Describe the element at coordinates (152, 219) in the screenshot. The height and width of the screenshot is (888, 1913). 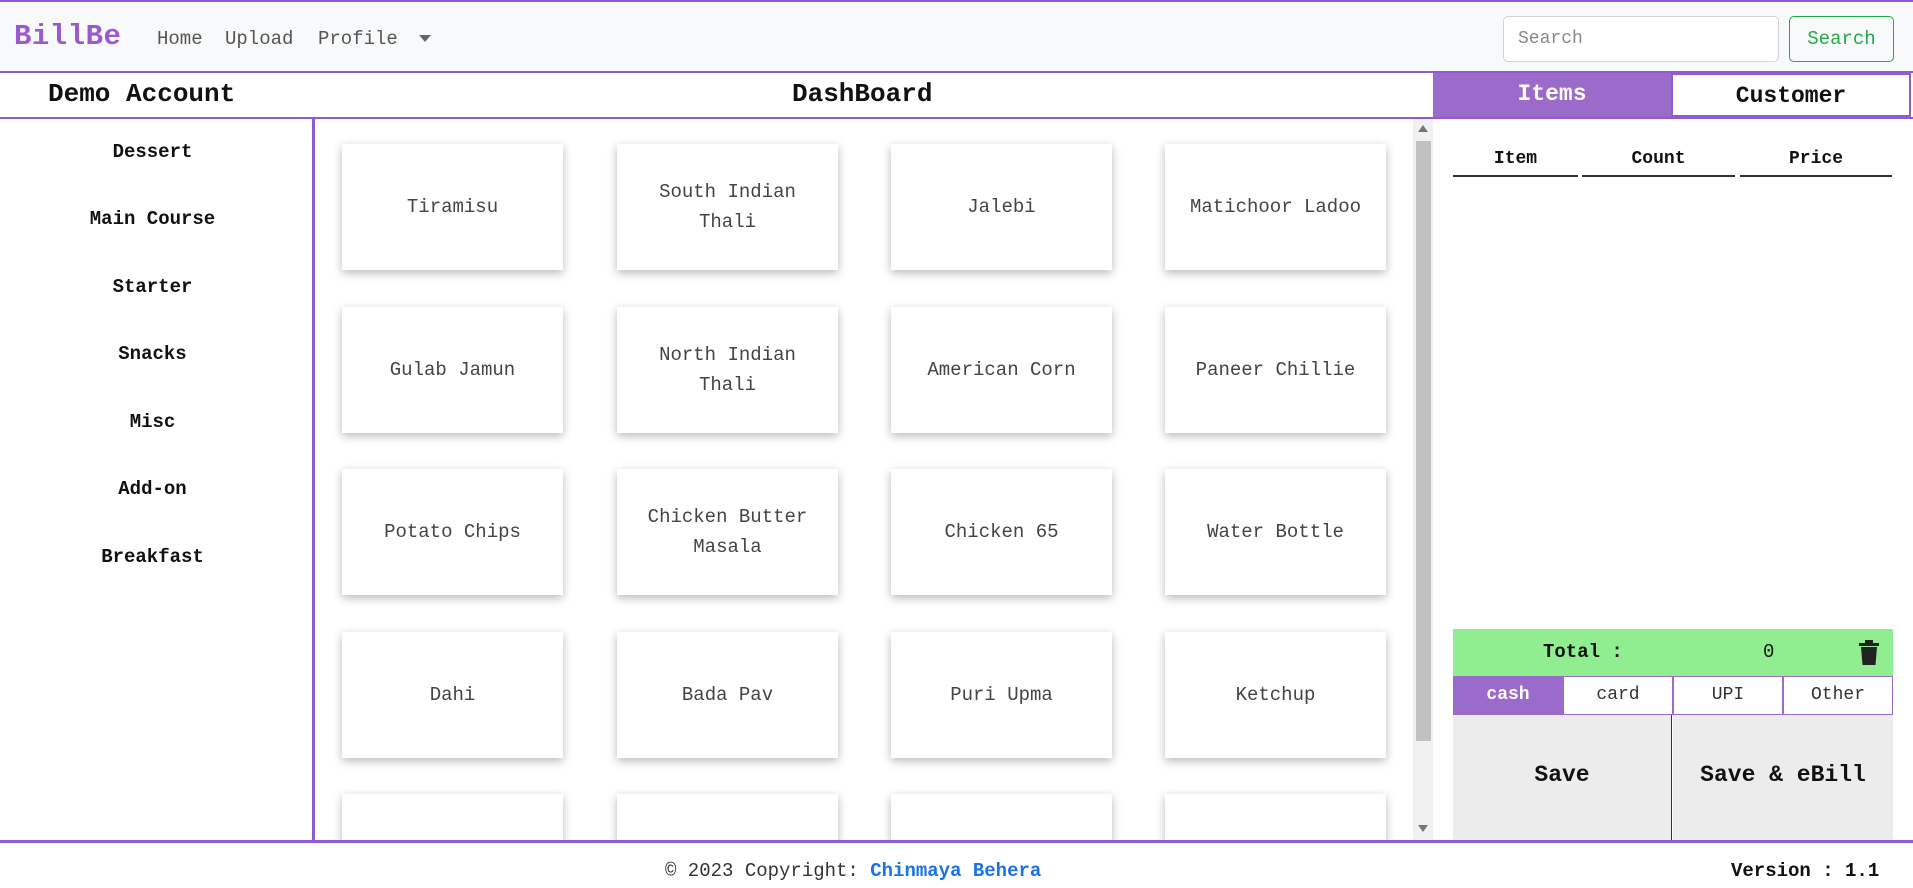
I see `sidebar-item-main-course: Main Course` at that location.